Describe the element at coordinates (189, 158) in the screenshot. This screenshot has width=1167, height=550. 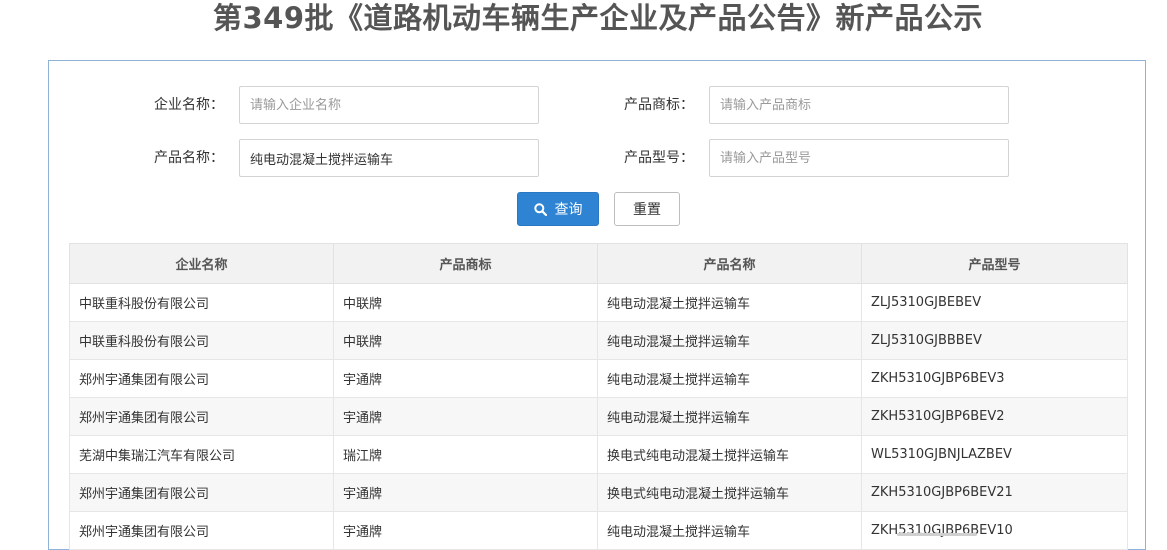
I see `product-name-label: 产品名称：` at that location.